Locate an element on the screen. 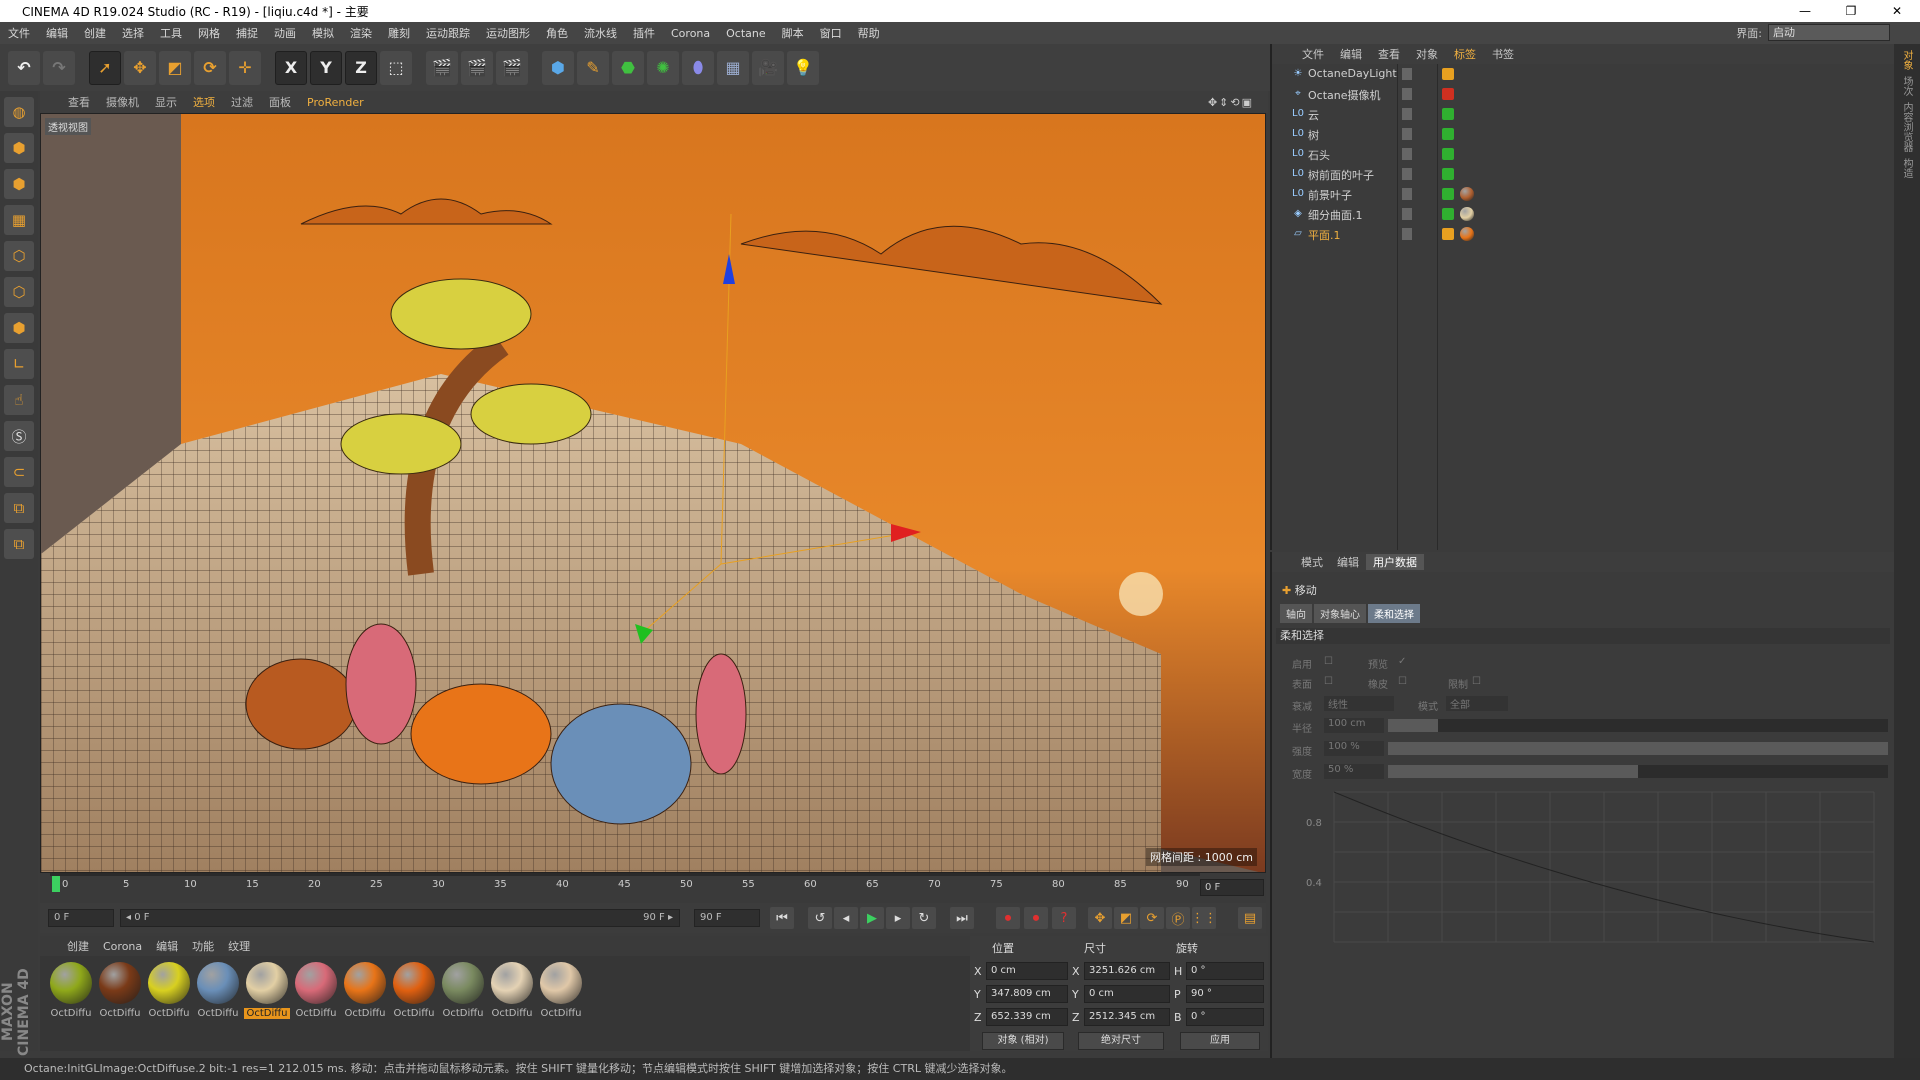 The height and width of the screenshot is (1080, 1920). object-row: L0 树前面的叶子 is located at coordinates (1584, 174).